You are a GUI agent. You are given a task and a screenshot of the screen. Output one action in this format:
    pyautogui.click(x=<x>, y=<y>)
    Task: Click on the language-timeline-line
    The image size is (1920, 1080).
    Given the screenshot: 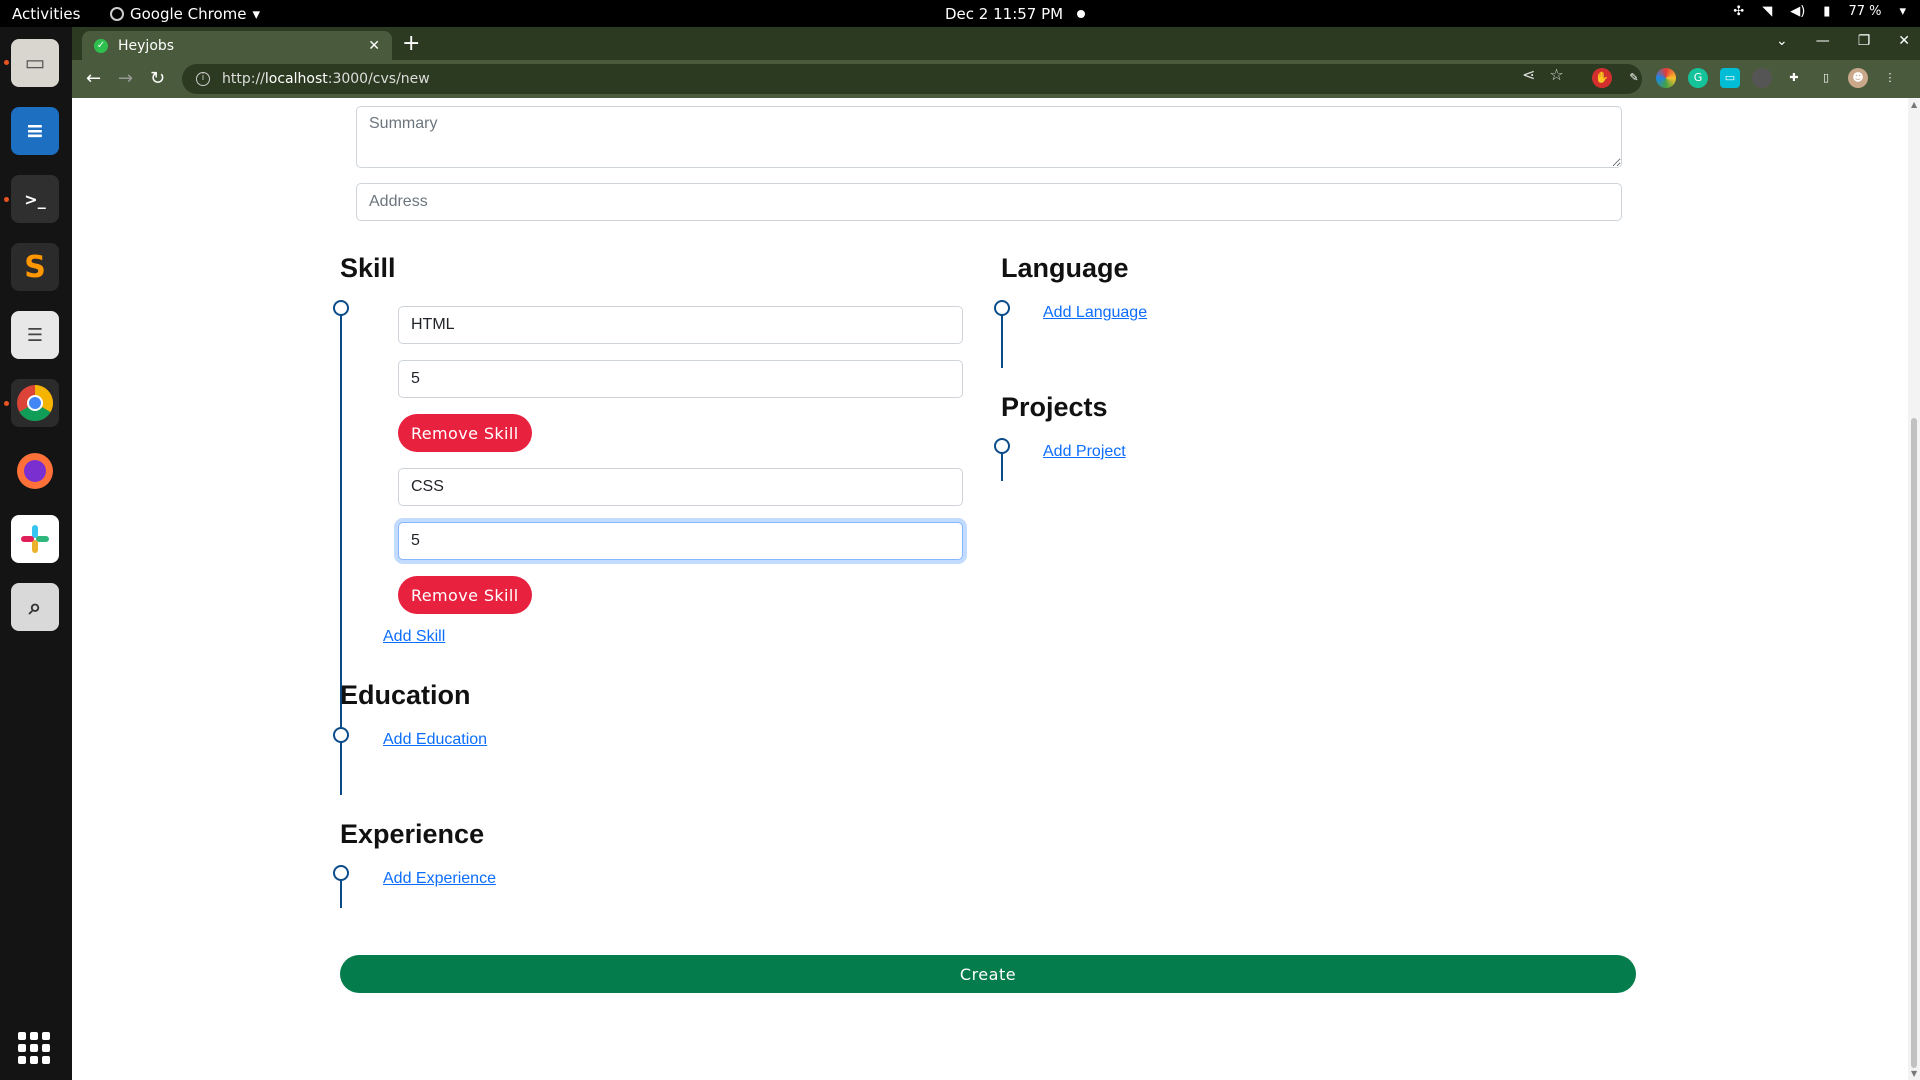 What is the action you would take?
    pyautogui.click(x=1002, y=338)
    